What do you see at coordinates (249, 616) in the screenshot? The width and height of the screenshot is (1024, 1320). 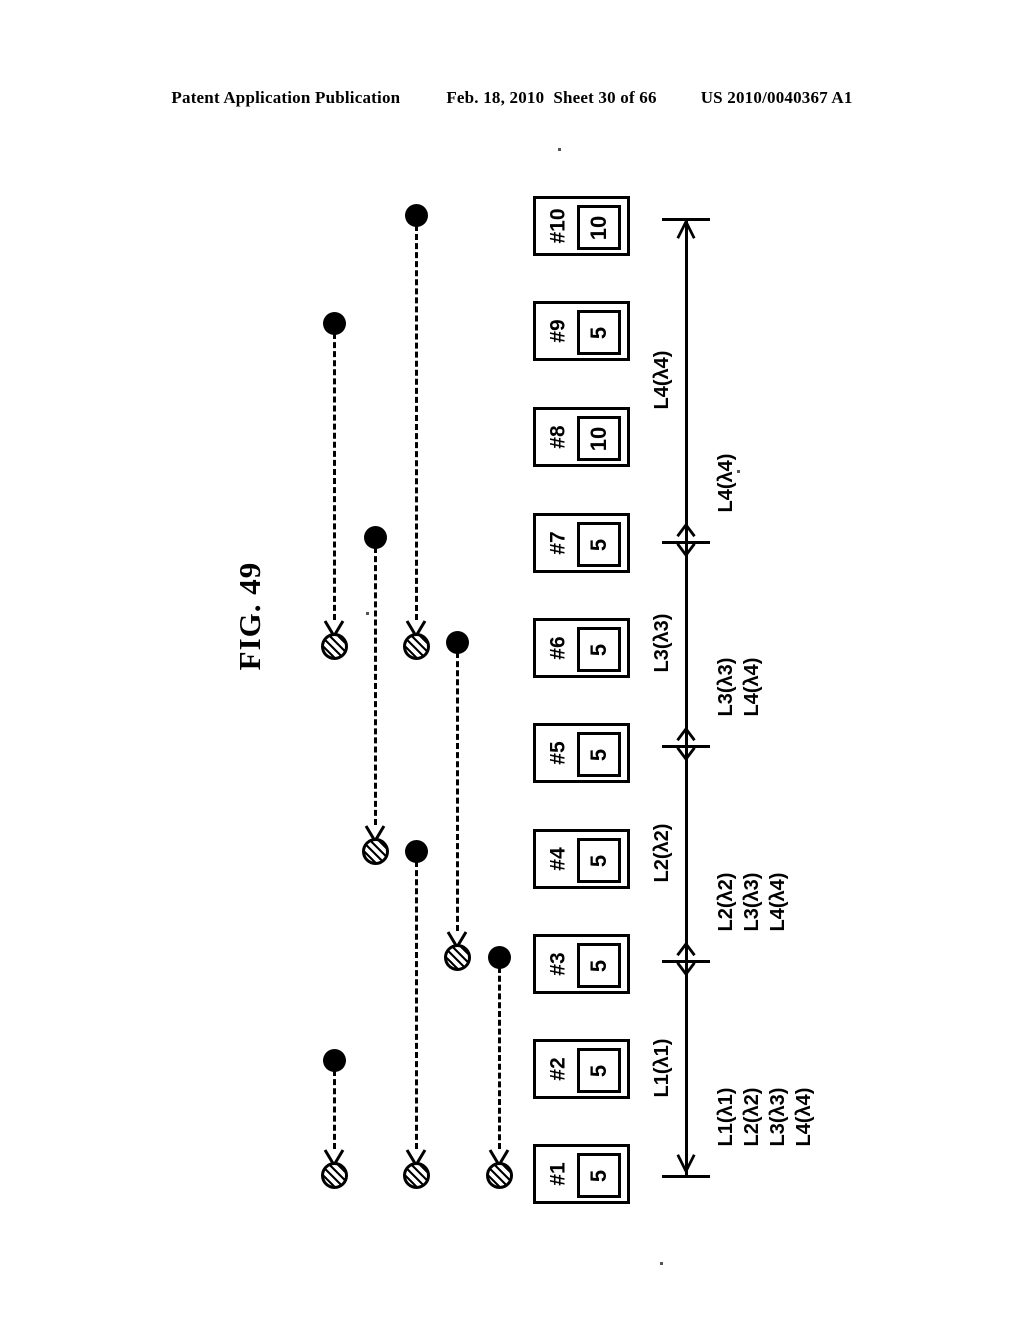 I see `figure-label: FIG. 49` at bounding box center [249, 616].